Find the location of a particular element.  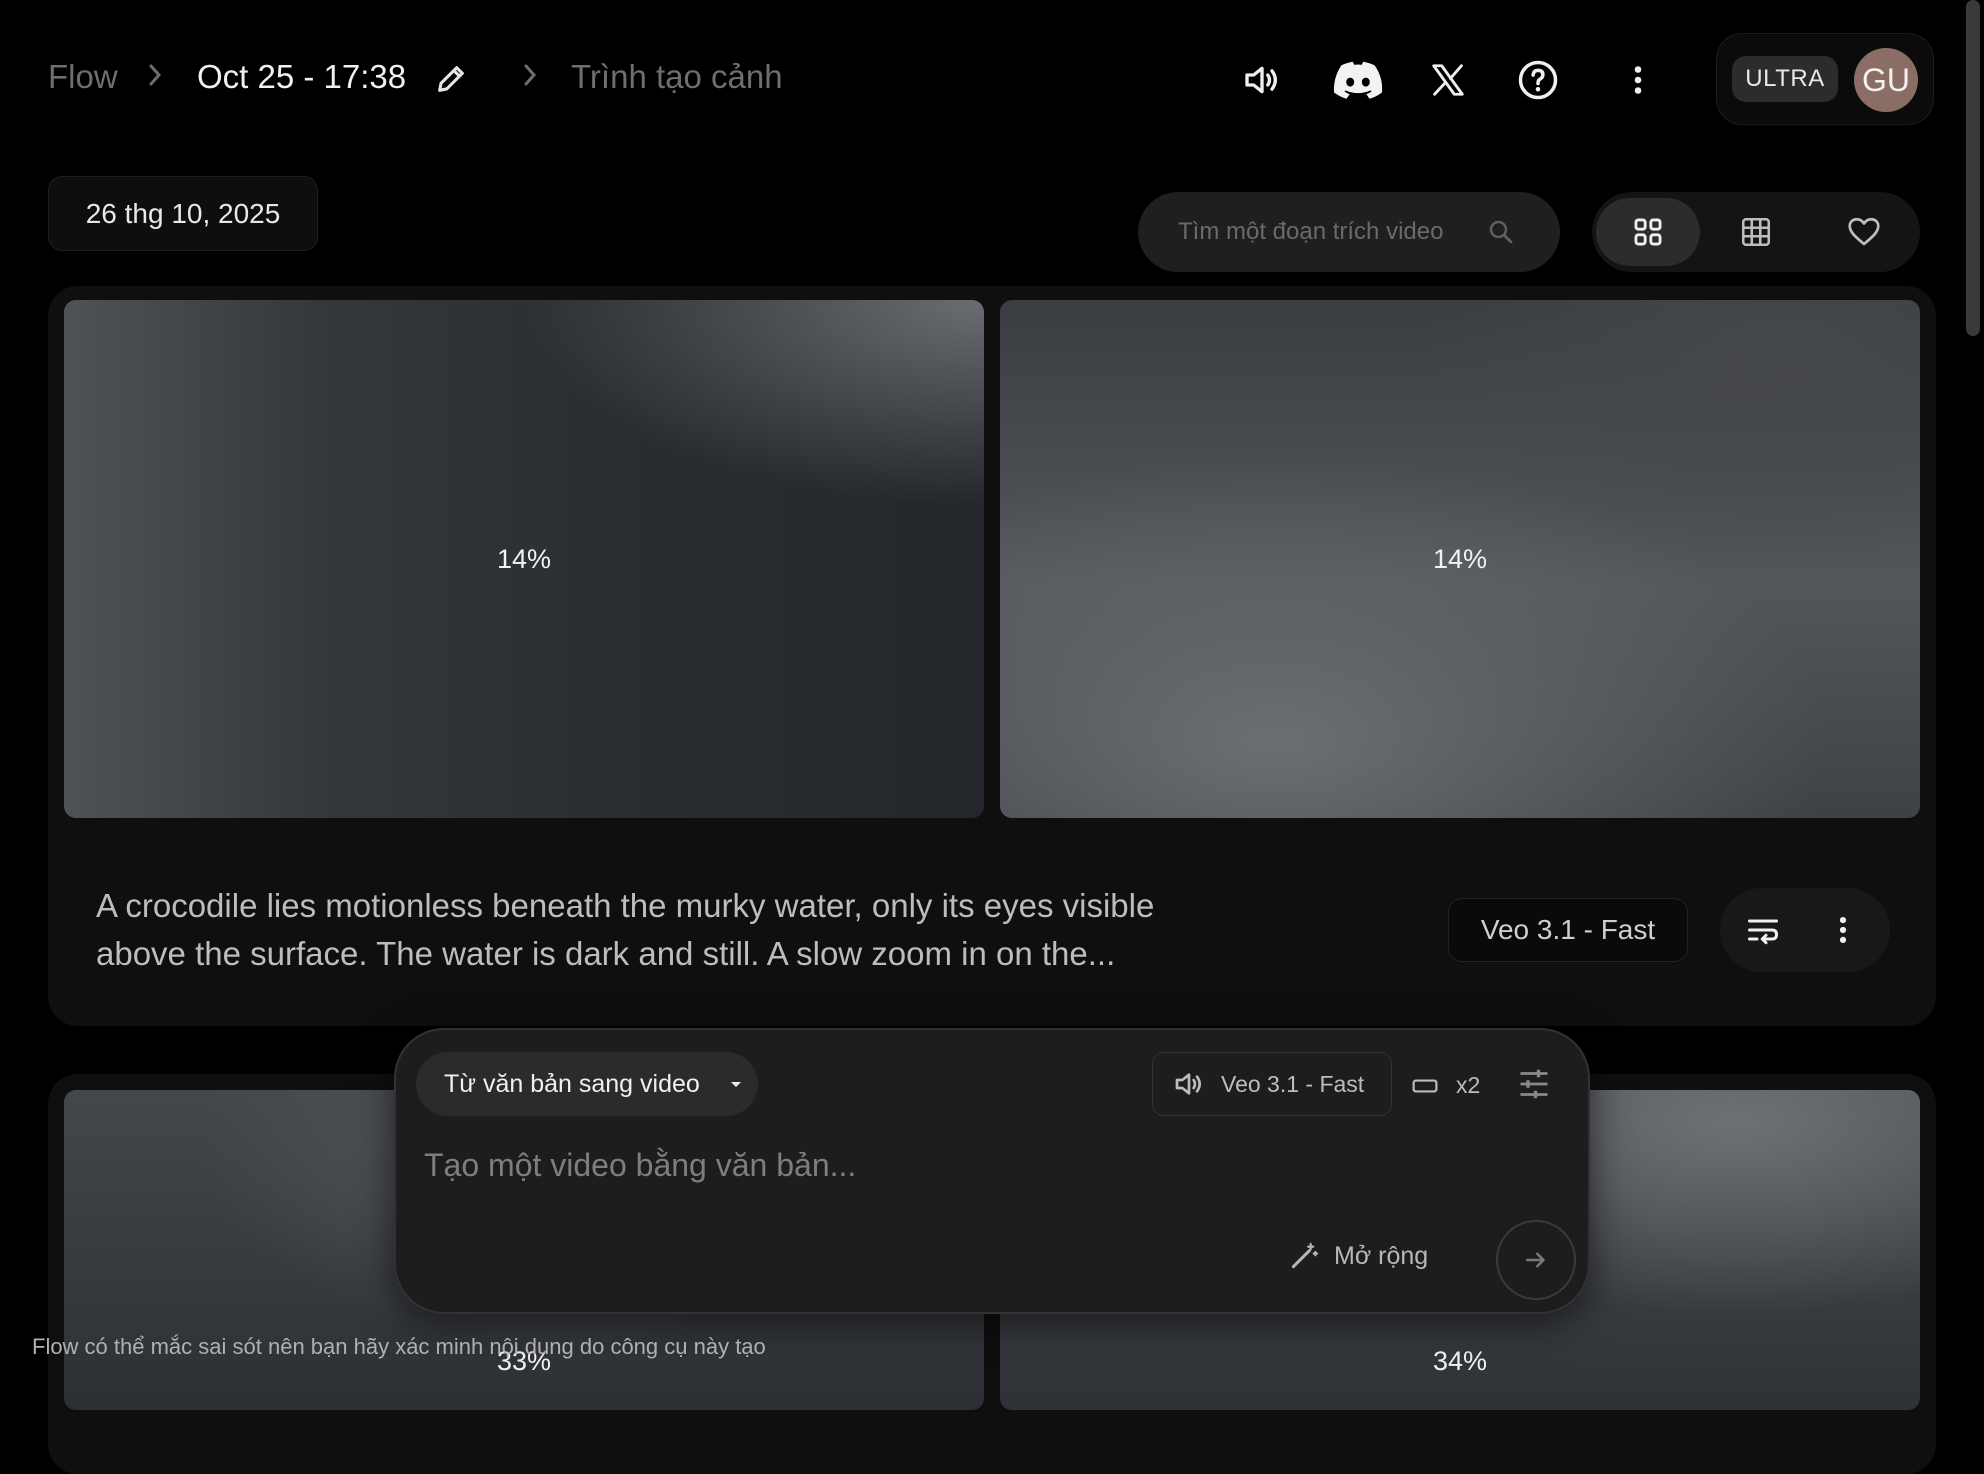

x-icon is located at coordinates (1448, 80).